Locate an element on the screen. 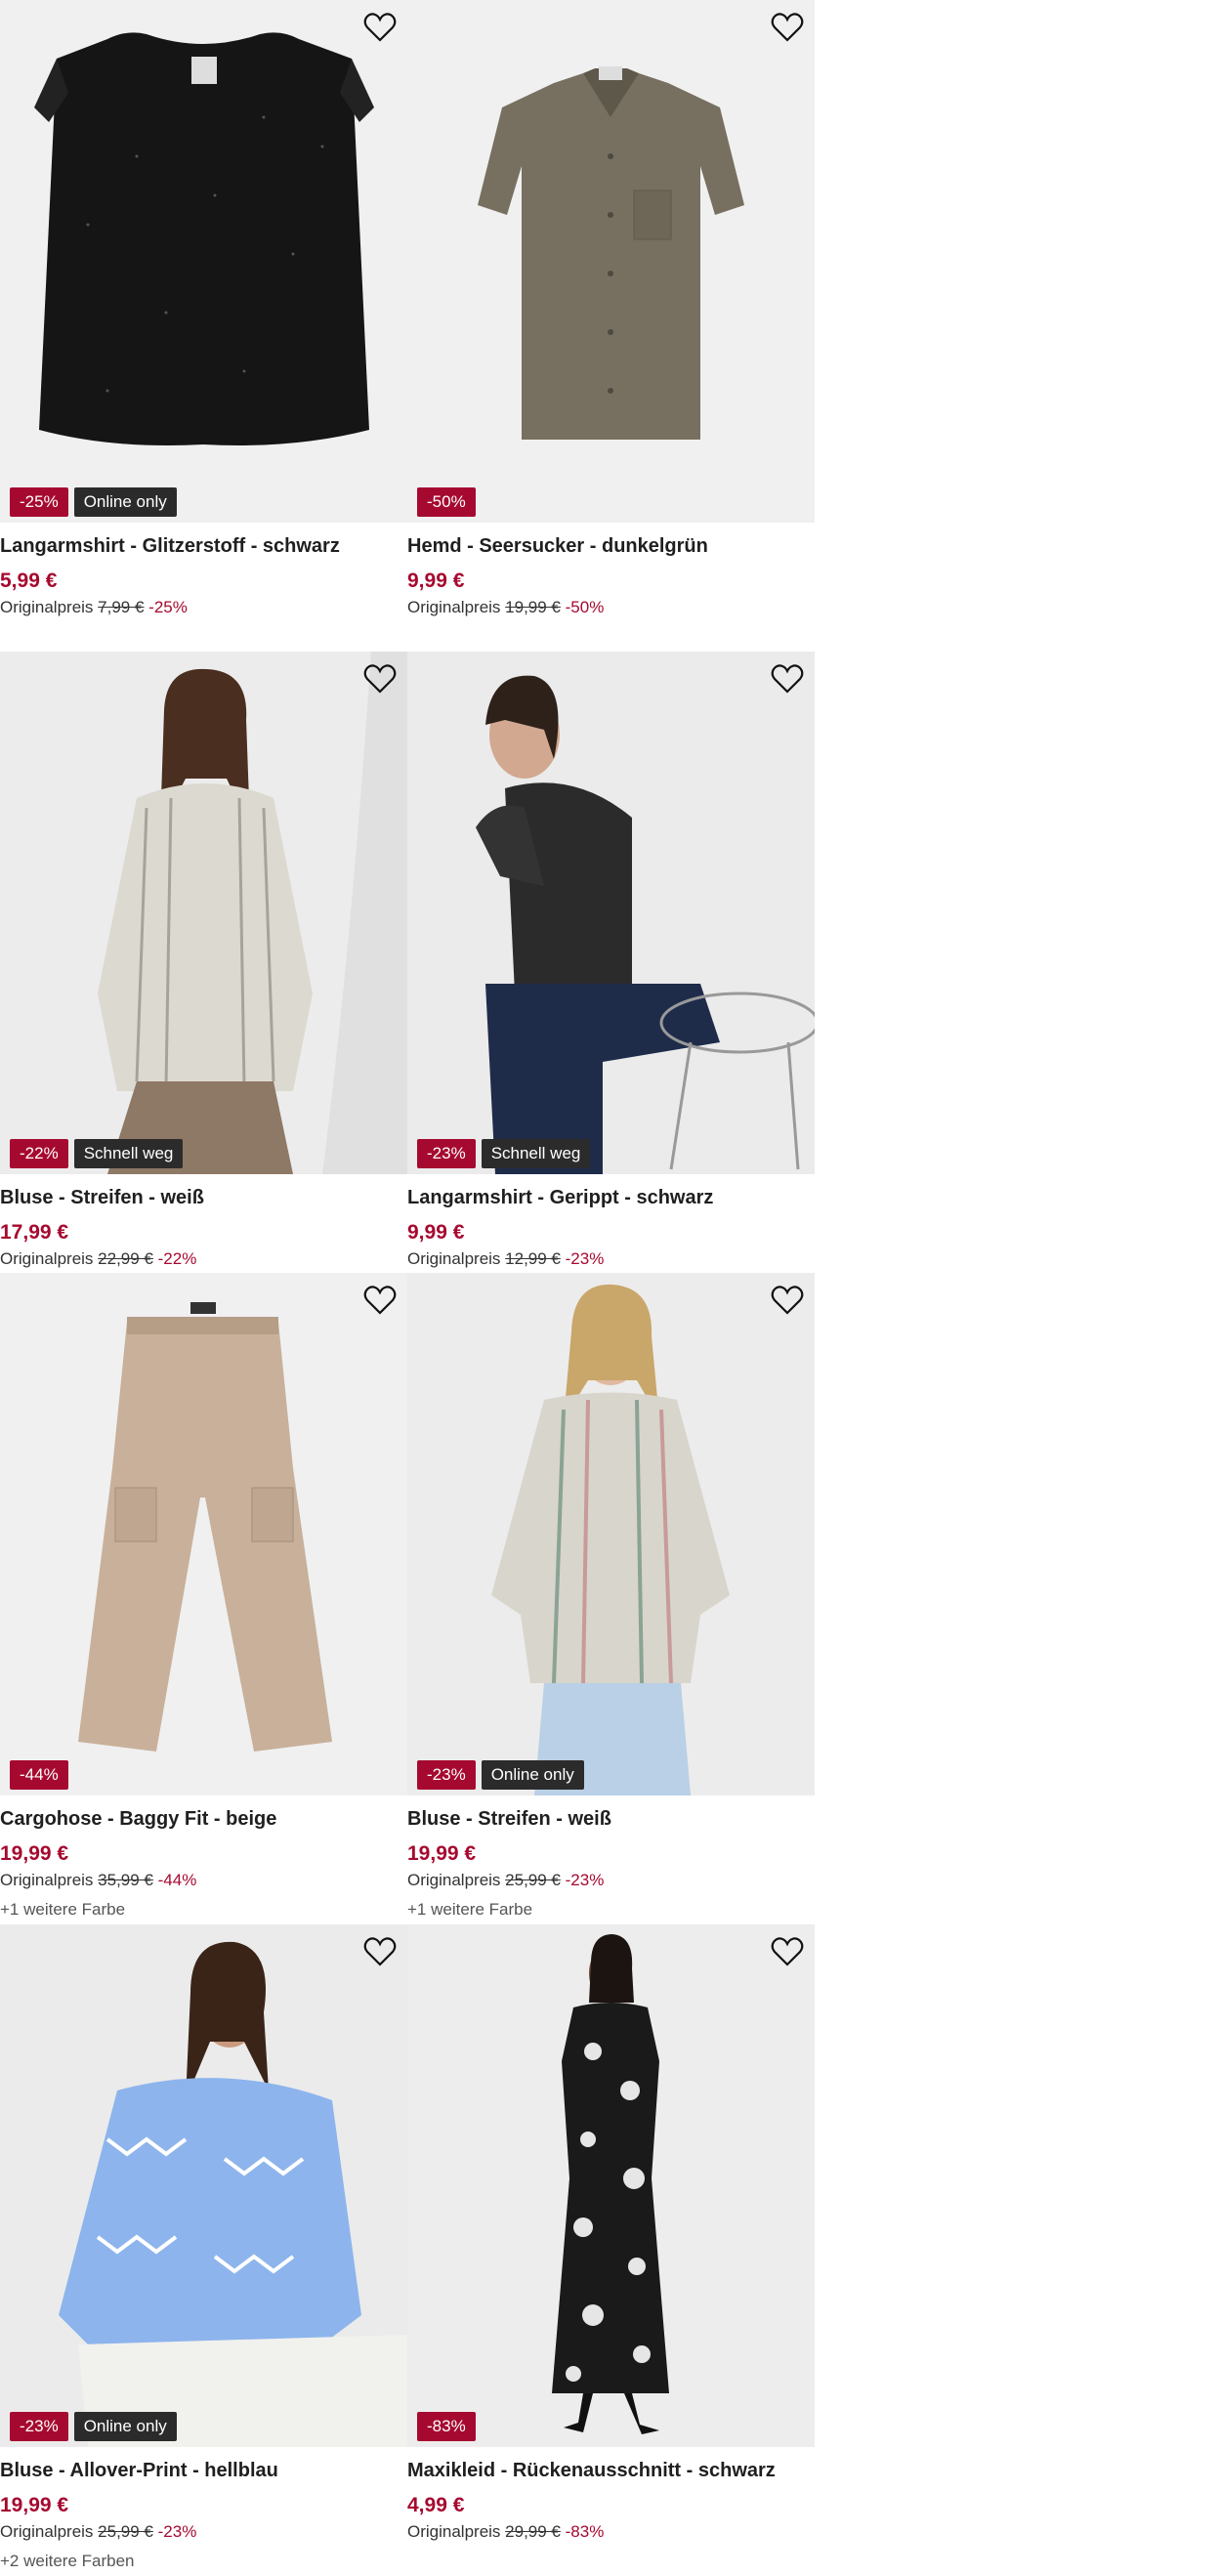 This screenshot has width=1221, height=2576. product-title: Langarmshirt - Glitzerstoff - schwarz is located at coordinates (170, 546).